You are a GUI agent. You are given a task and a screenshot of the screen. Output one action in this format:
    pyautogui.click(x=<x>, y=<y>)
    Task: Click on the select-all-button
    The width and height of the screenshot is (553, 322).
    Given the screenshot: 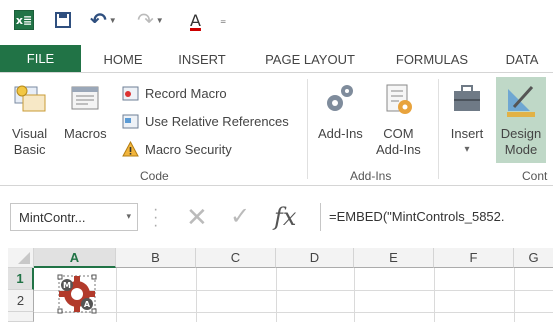 What is the action you would take?
    pyautogui.click(x=21, y=258)
    